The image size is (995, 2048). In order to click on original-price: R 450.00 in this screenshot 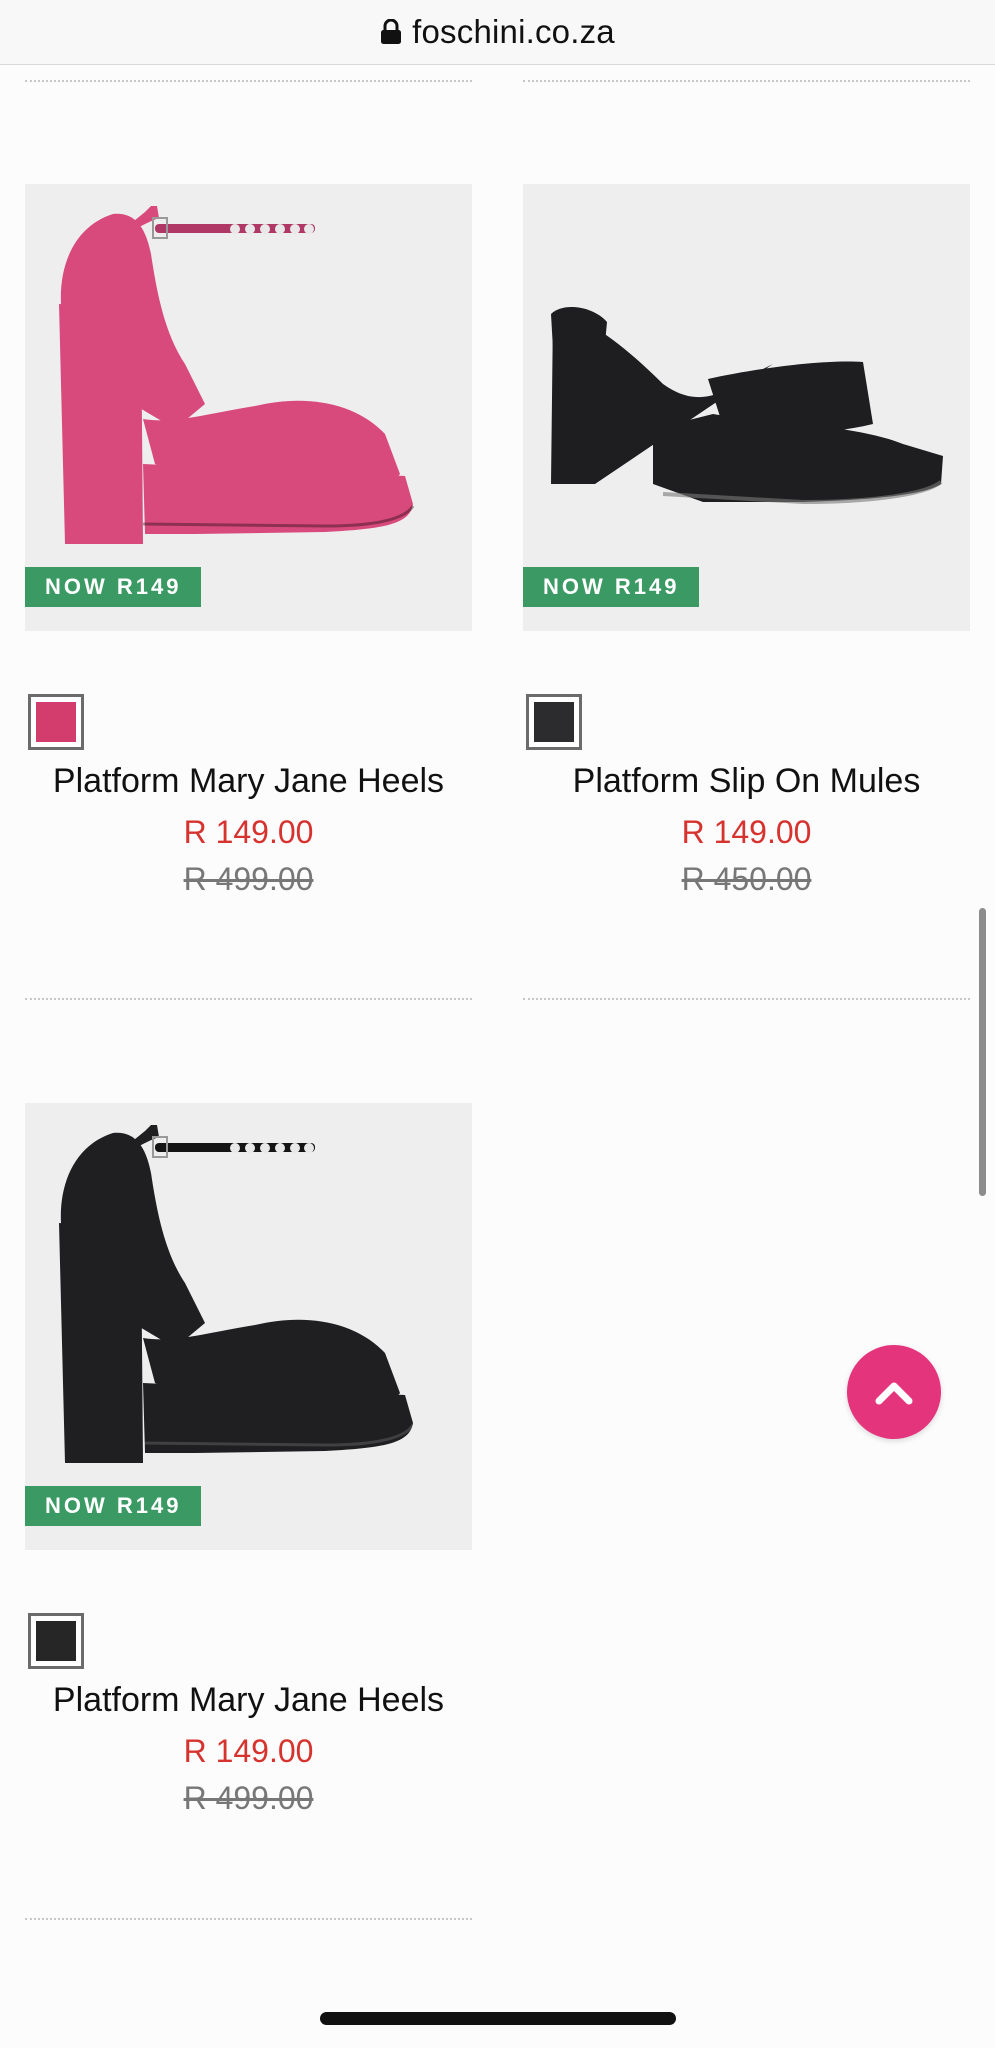, I will do `click(746, 879)`.